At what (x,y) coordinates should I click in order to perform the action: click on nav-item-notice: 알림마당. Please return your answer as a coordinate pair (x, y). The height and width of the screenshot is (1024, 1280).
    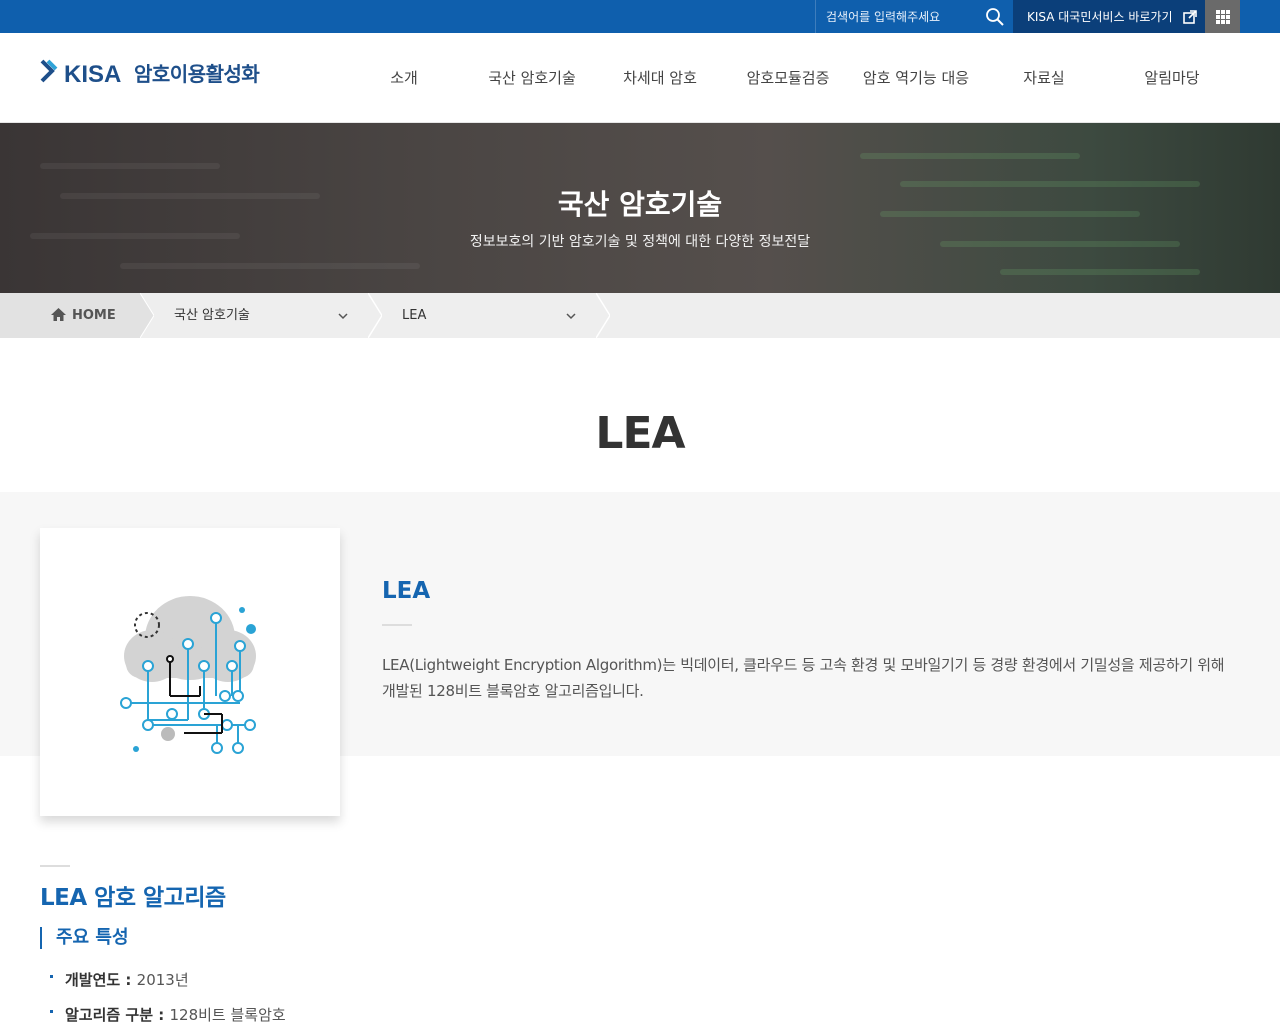
    Looking at the image, I should click on (1172, 78).